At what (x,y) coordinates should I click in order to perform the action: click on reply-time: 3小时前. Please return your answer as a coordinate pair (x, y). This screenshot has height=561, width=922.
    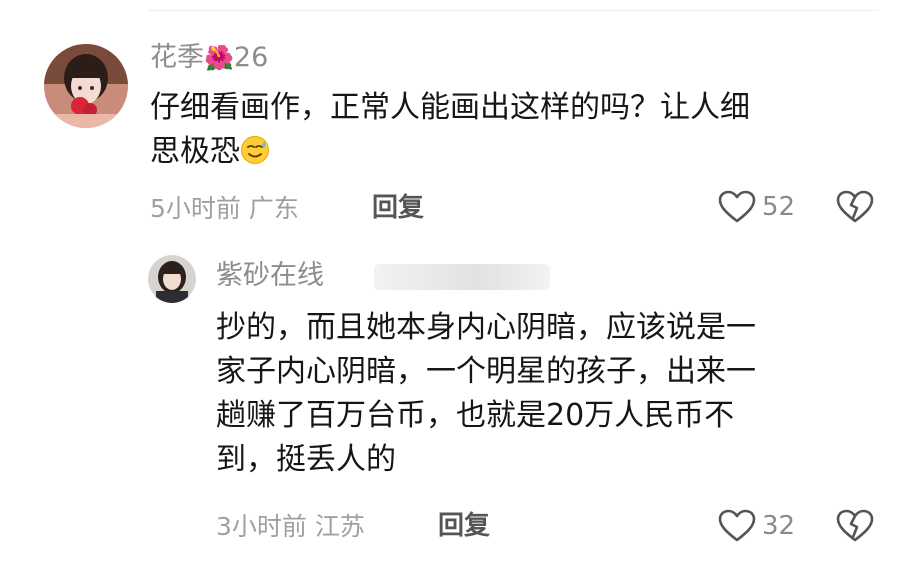
    Looking at the image, I should click on (261, 526).